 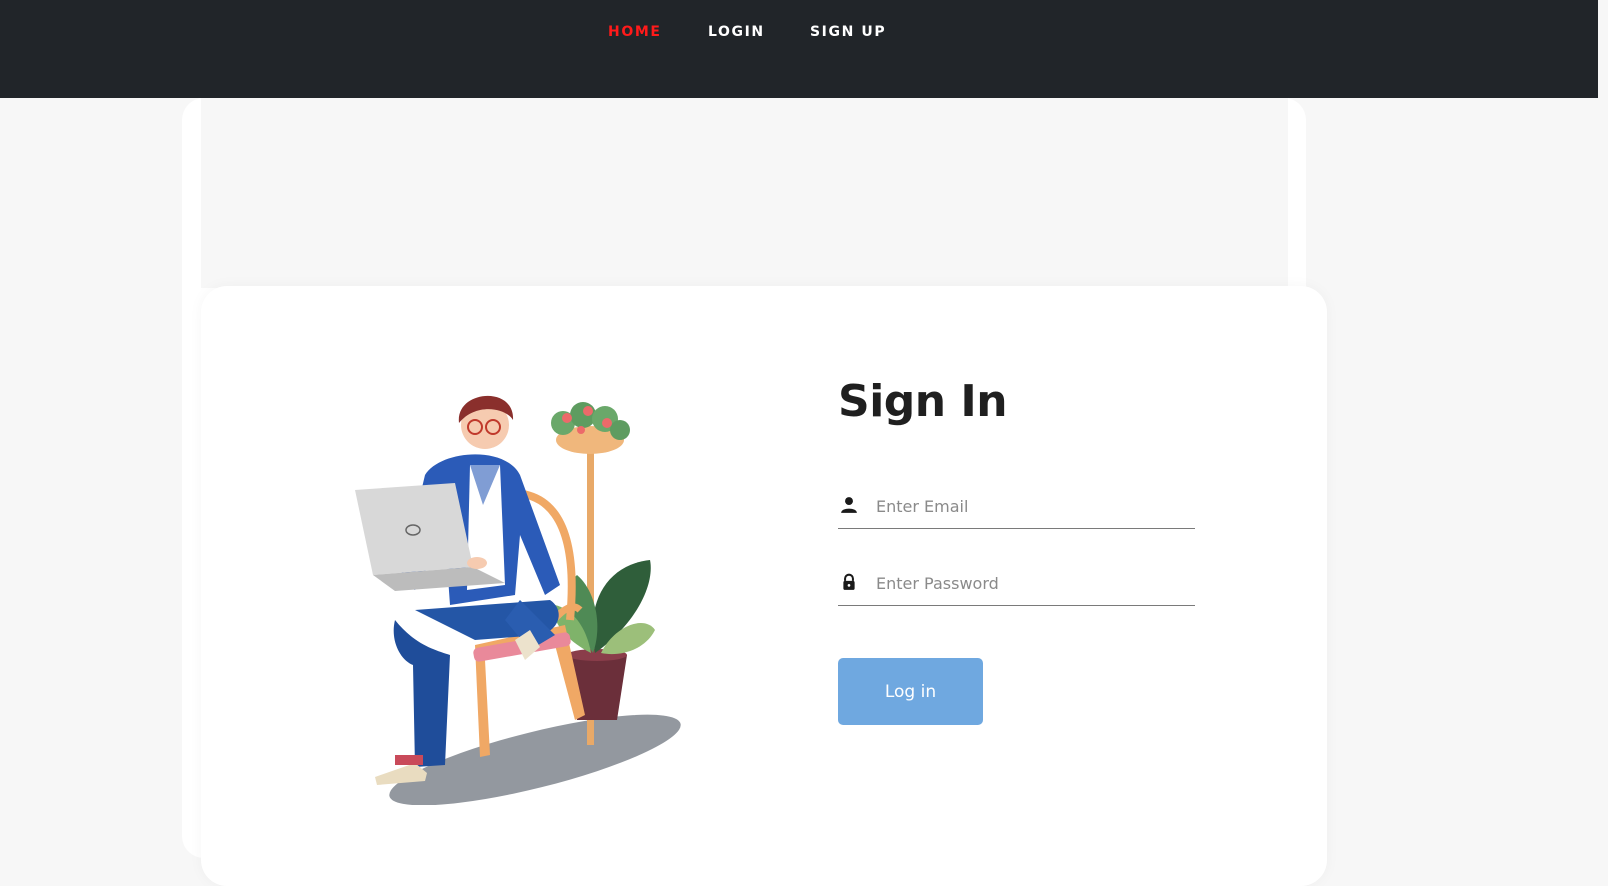 I want to click on top-navbar: HOME LOGIN SIGN UP, so click(x=799, y=49).